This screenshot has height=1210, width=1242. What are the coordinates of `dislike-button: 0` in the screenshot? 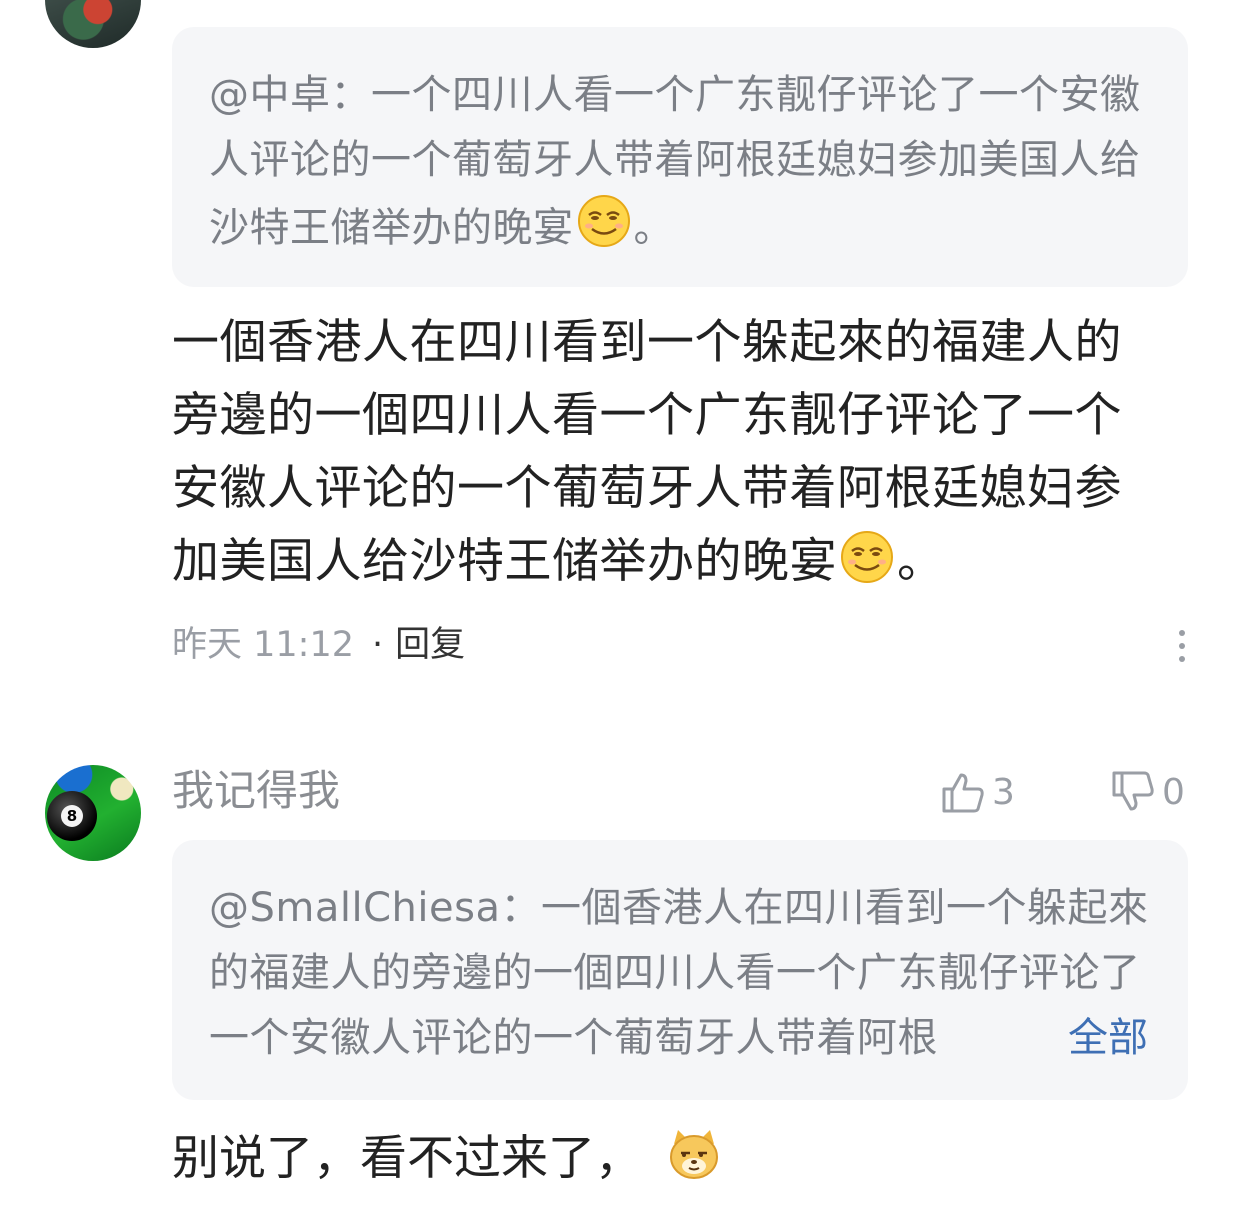 It's located at (1147, 792).